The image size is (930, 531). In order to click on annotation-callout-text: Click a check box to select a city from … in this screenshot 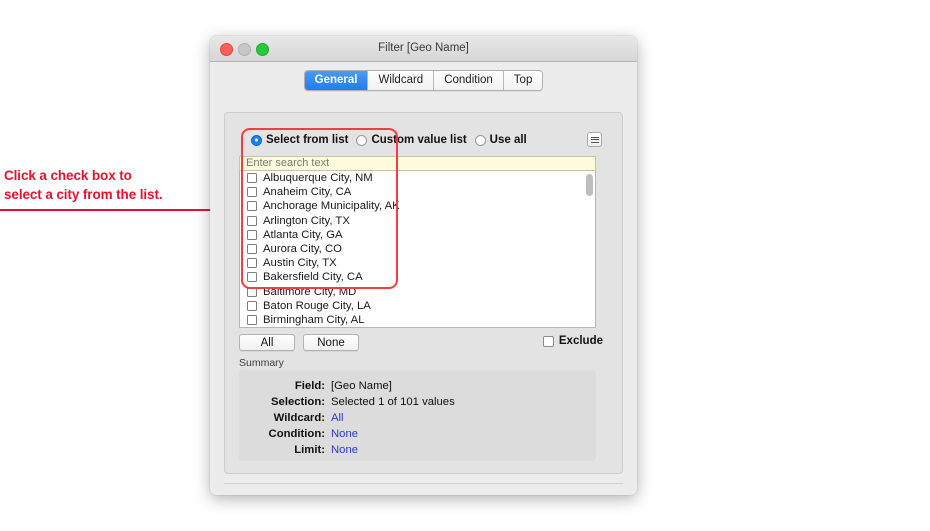, I will do `click(111, 185)`.